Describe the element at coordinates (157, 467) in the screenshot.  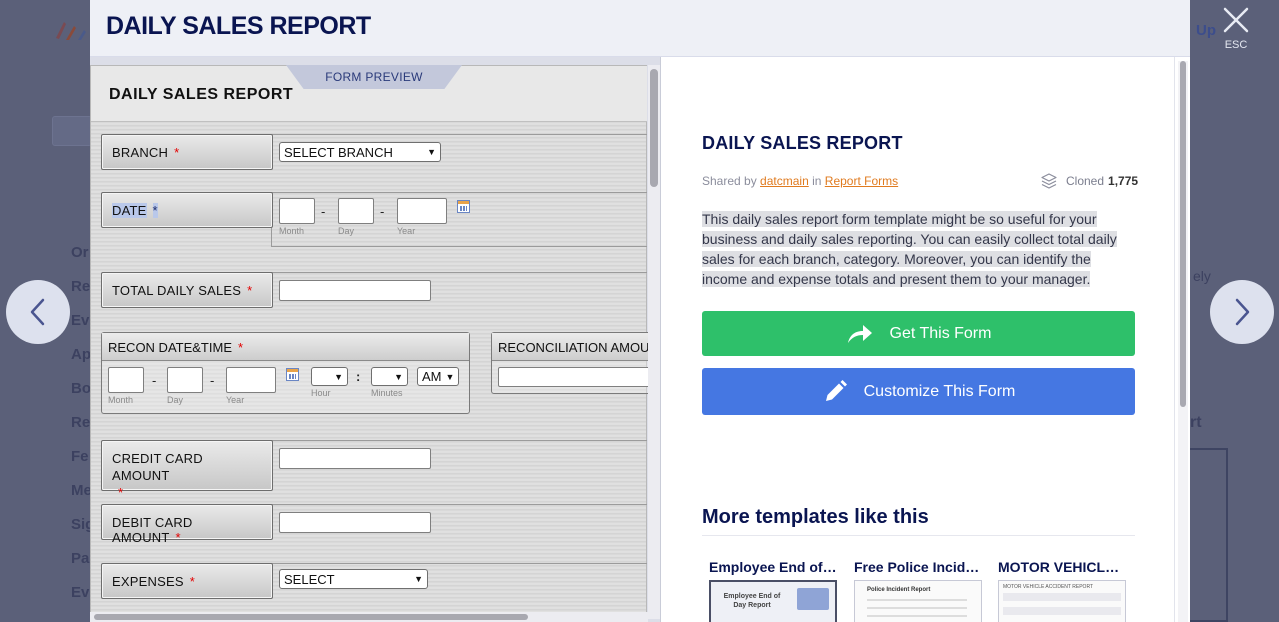
I see `credit-card-label-text: CREDIT CARD AMOUNT` at that location.